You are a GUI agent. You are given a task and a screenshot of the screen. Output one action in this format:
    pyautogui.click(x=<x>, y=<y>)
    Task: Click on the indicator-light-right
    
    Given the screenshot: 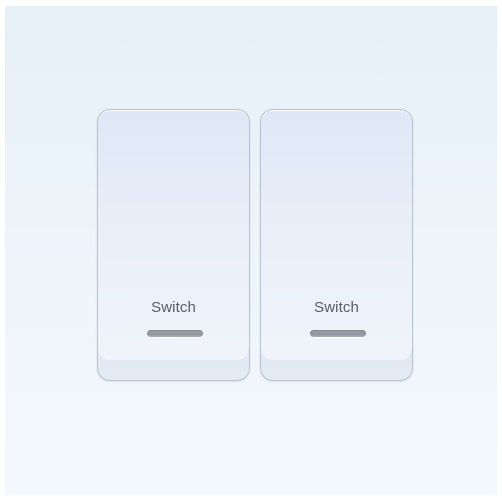 What is the action you would take?
    pyautogui.click(x=338, y=333)
    